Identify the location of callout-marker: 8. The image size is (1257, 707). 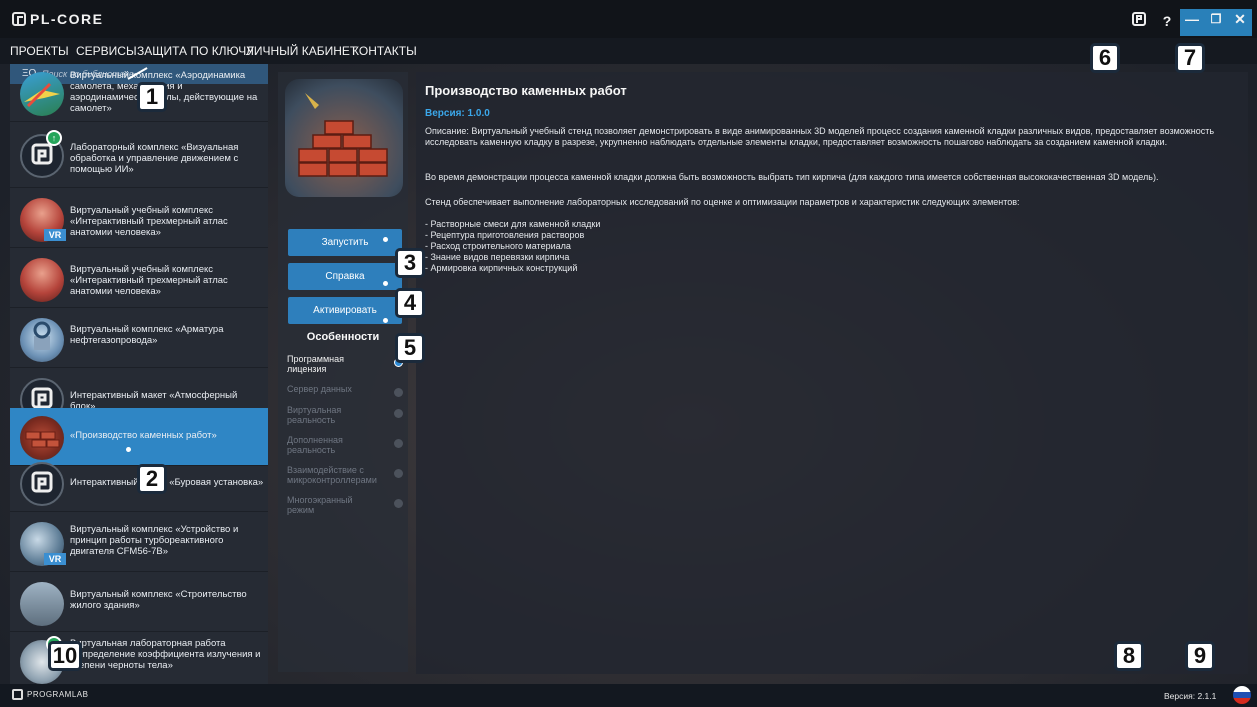
(1129, 656).